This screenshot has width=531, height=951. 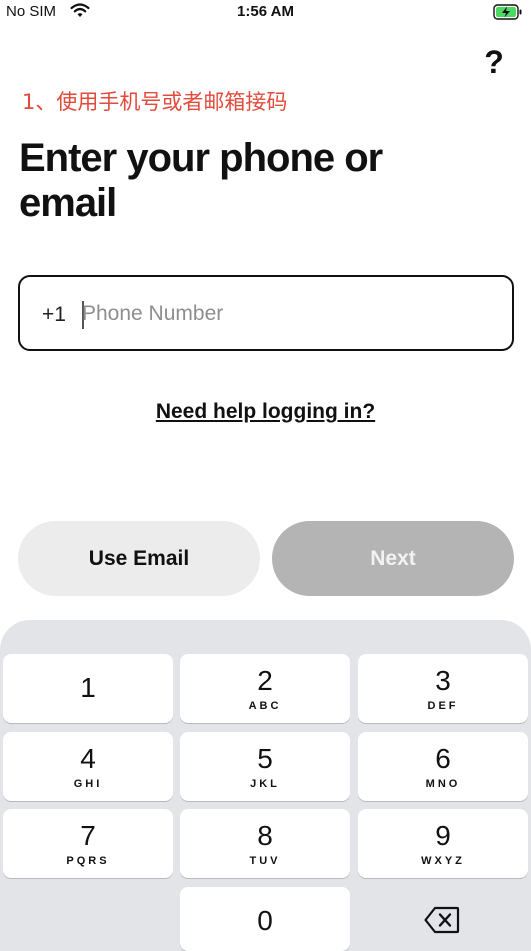 What do you see at coordinates (494, 62) in the screenshot?
I see `help-button: ?` at bounding box center [494, 62].